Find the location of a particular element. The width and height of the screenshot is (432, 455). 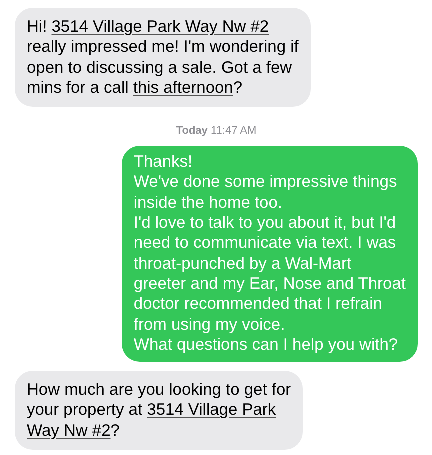

message-link: 3514 Village Park is located at coordinates (211, 410).